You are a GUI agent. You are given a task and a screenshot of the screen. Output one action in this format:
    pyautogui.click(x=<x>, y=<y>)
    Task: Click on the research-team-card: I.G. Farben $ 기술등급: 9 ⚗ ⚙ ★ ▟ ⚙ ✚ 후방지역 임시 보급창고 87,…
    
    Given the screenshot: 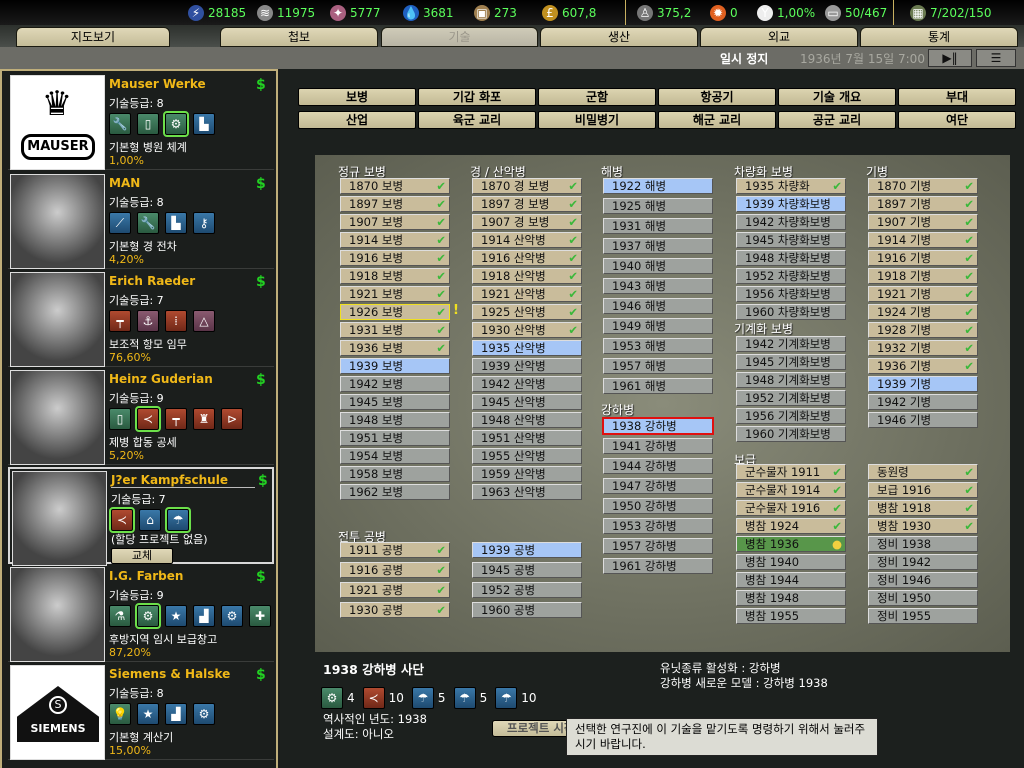 What is the action you would take?
    pyautogui.click(x=141, y=613)
    